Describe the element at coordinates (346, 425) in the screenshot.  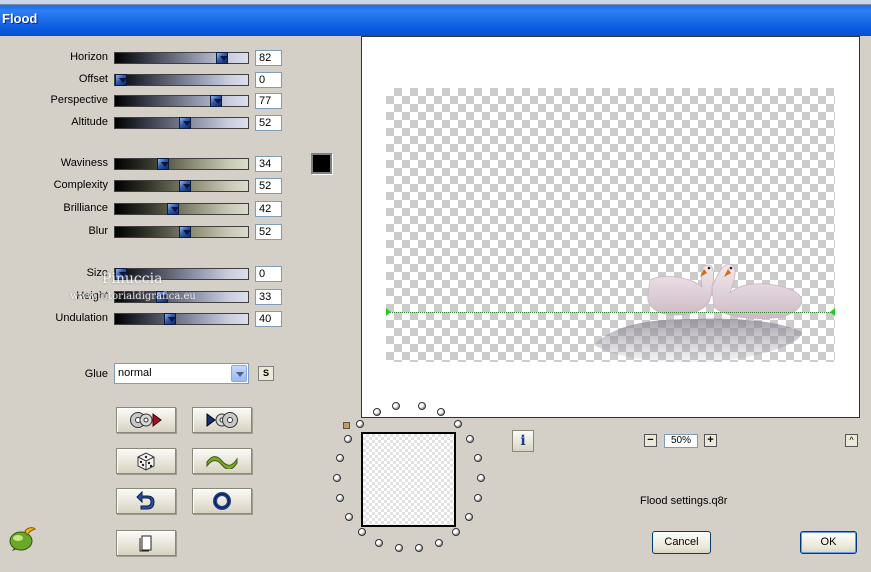
I see `navigator-origin-handle` at that location.